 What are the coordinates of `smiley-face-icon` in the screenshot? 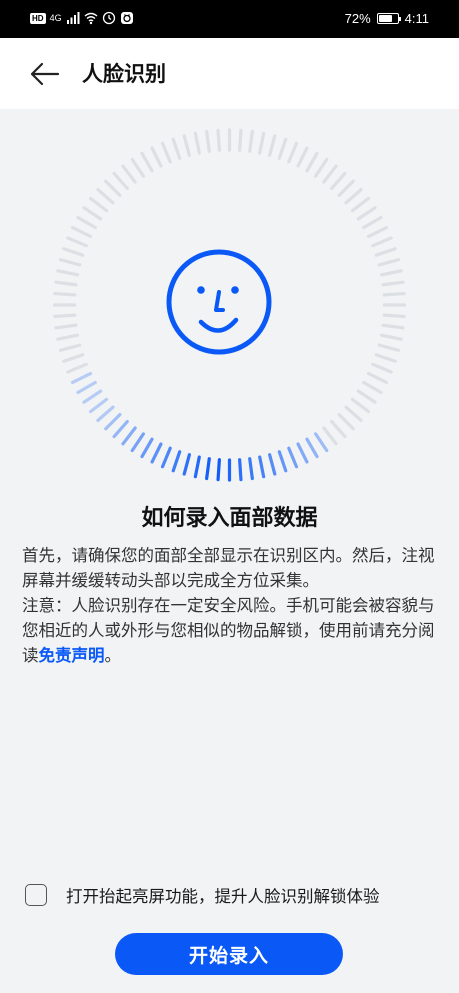 It's located at (219, 302).